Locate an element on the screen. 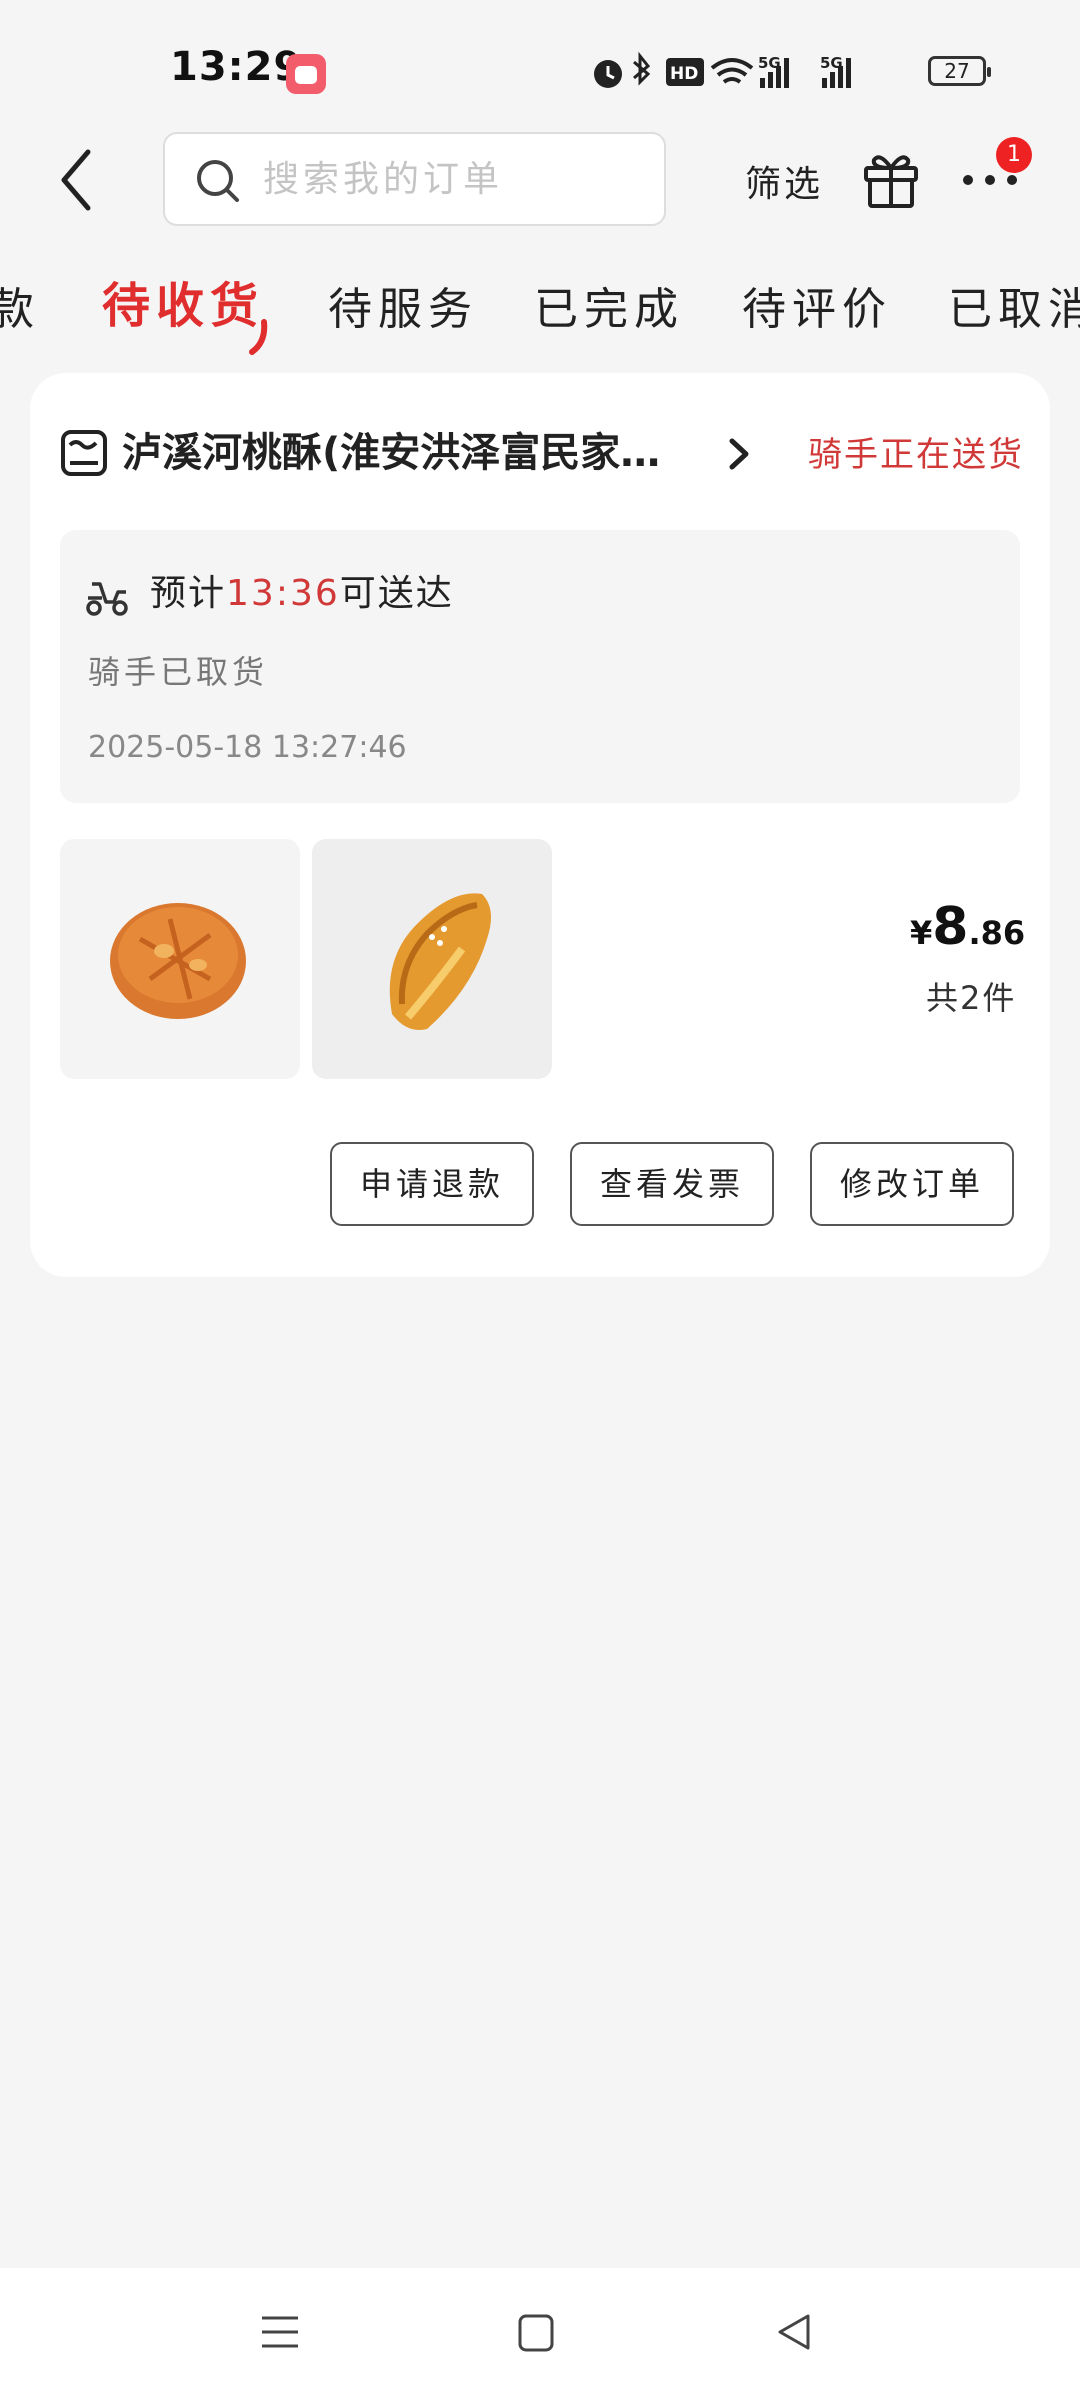 Image resolution: width=1080 pixels, height=2400 pixels. view-invoice-button: 查看发票 is located at coordinates (672, 1184).